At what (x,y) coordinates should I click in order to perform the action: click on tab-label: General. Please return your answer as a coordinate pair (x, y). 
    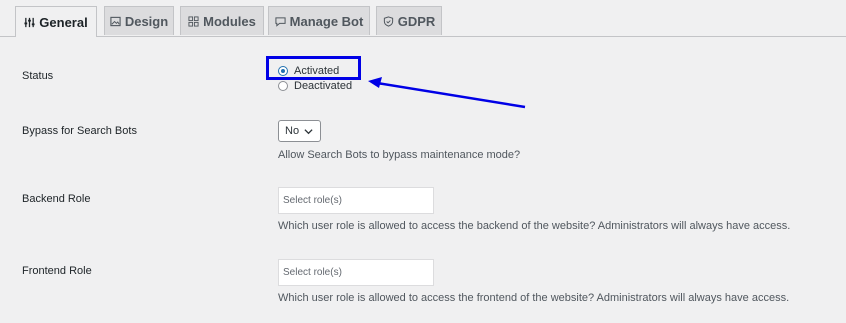
    Looking at the image, I should click on (63, 22).